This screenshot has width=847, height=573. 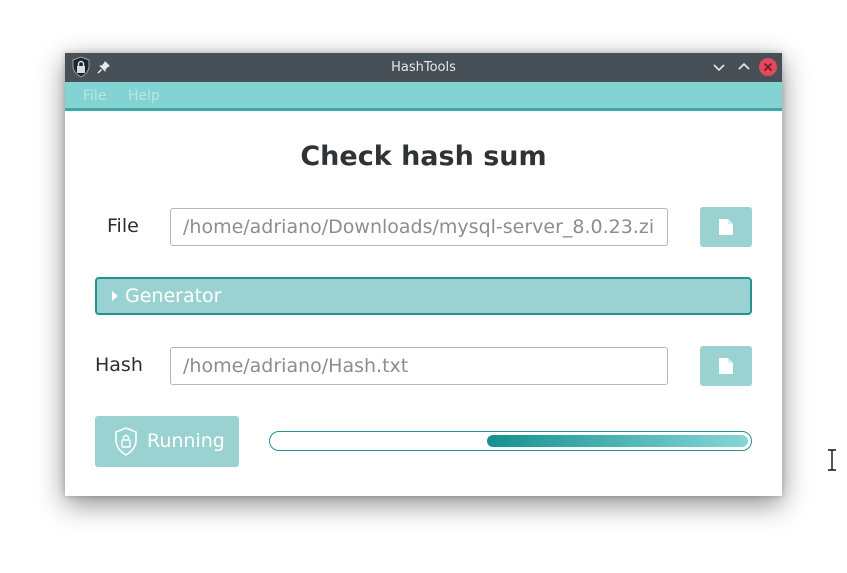 I want to click on close-icon, so click(x=768, y=67).